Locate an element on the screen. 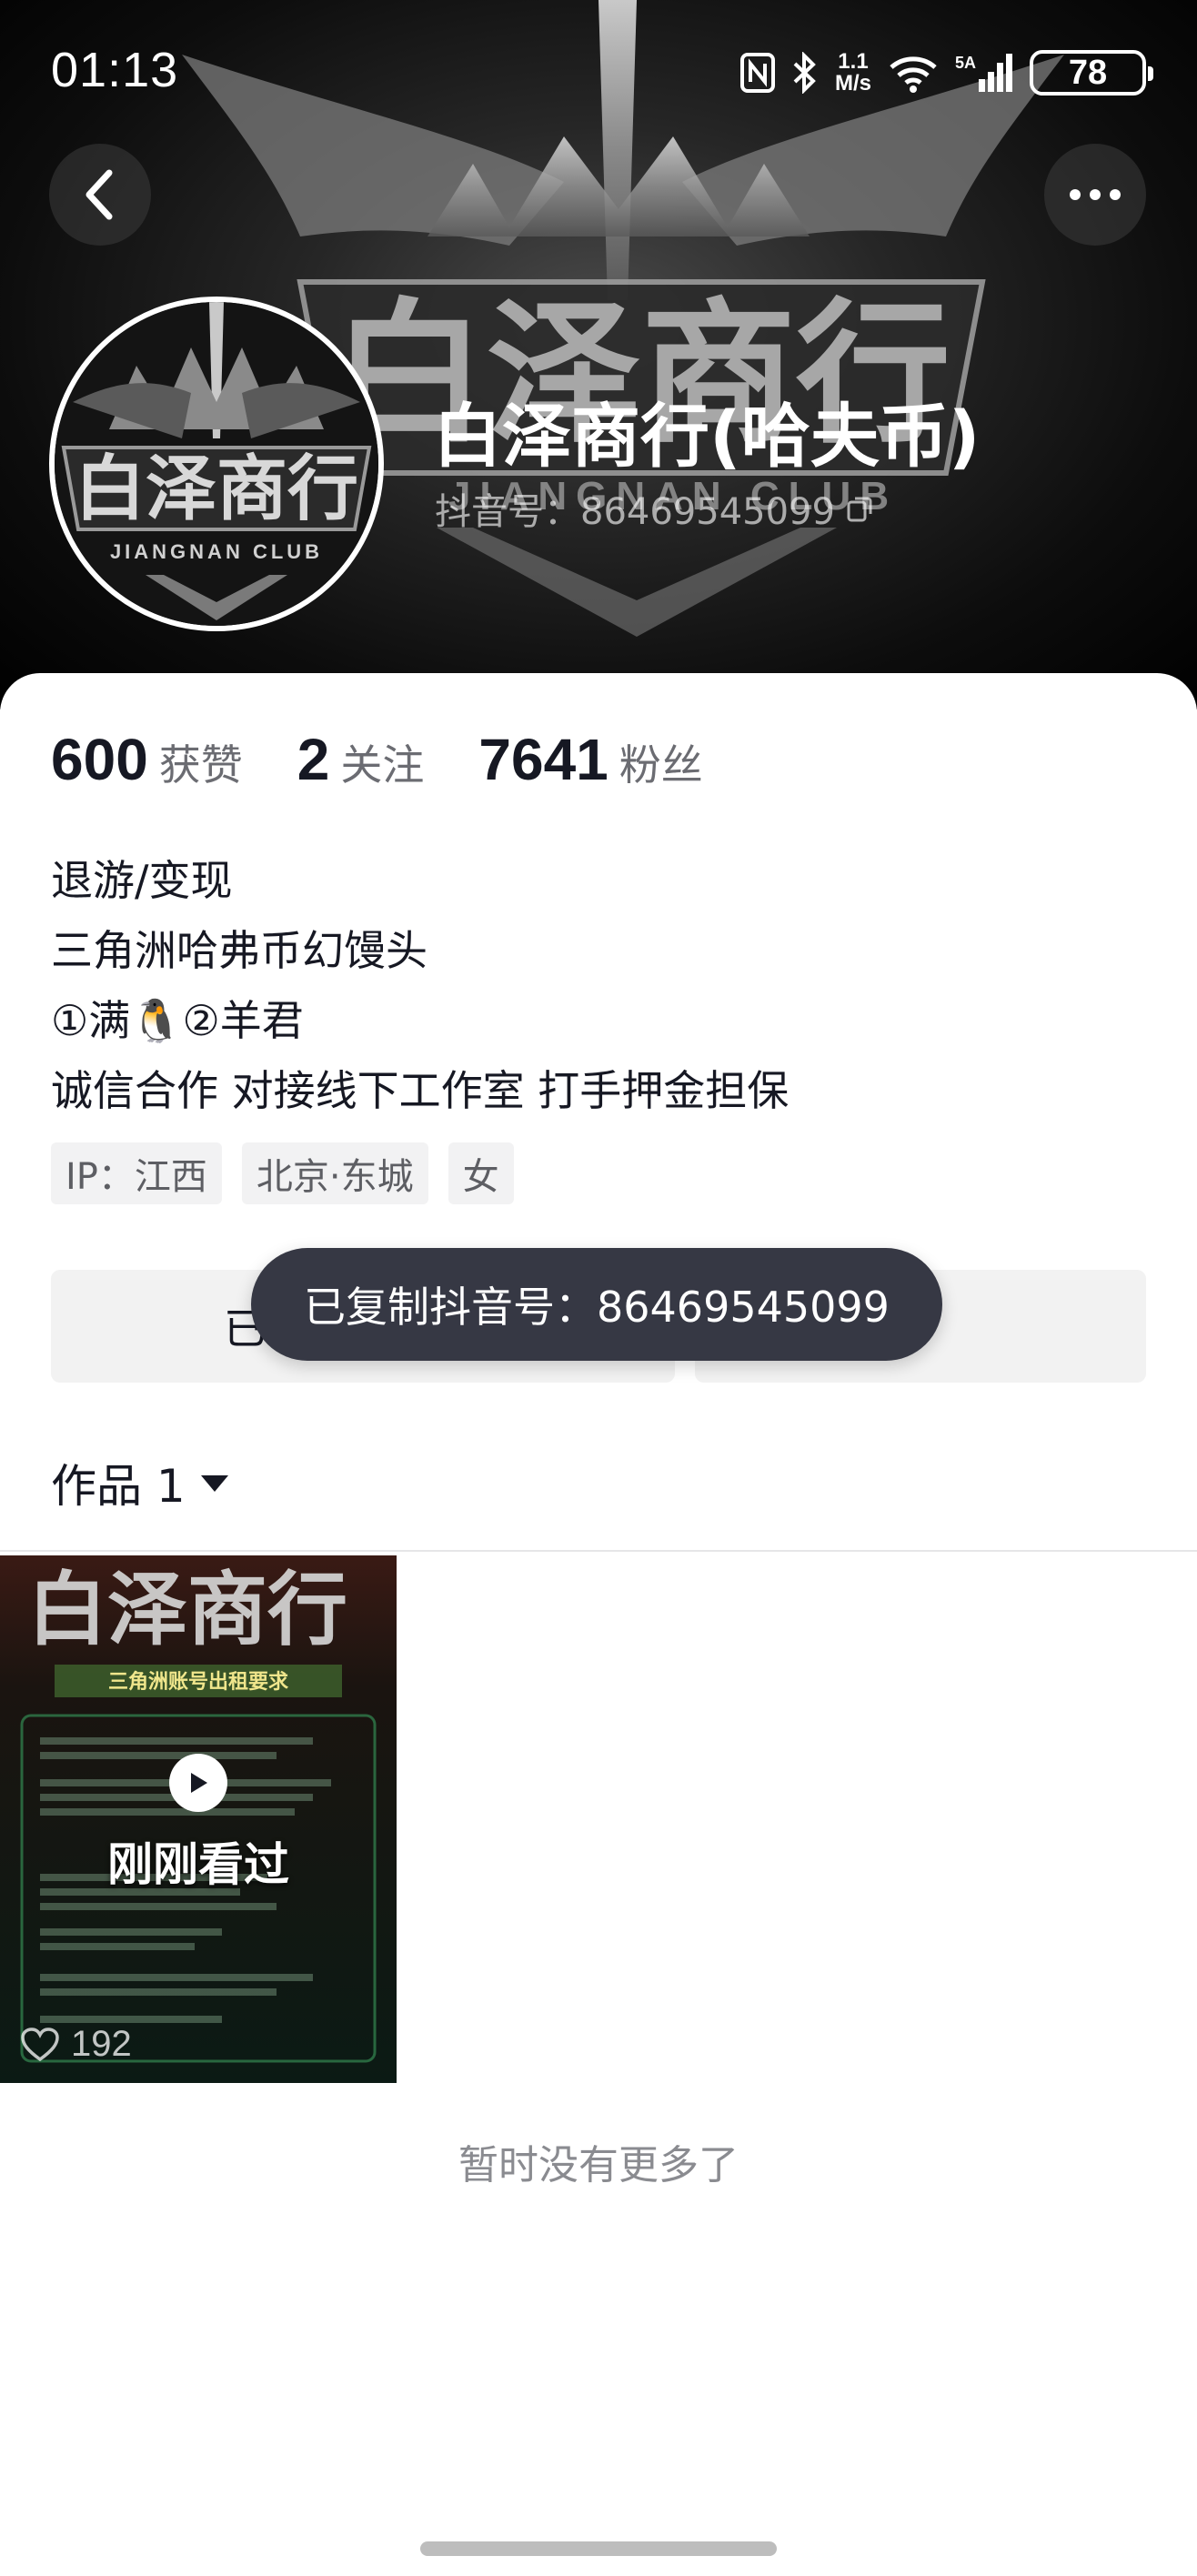  more-options-button is located at coordinates (1095, 195).